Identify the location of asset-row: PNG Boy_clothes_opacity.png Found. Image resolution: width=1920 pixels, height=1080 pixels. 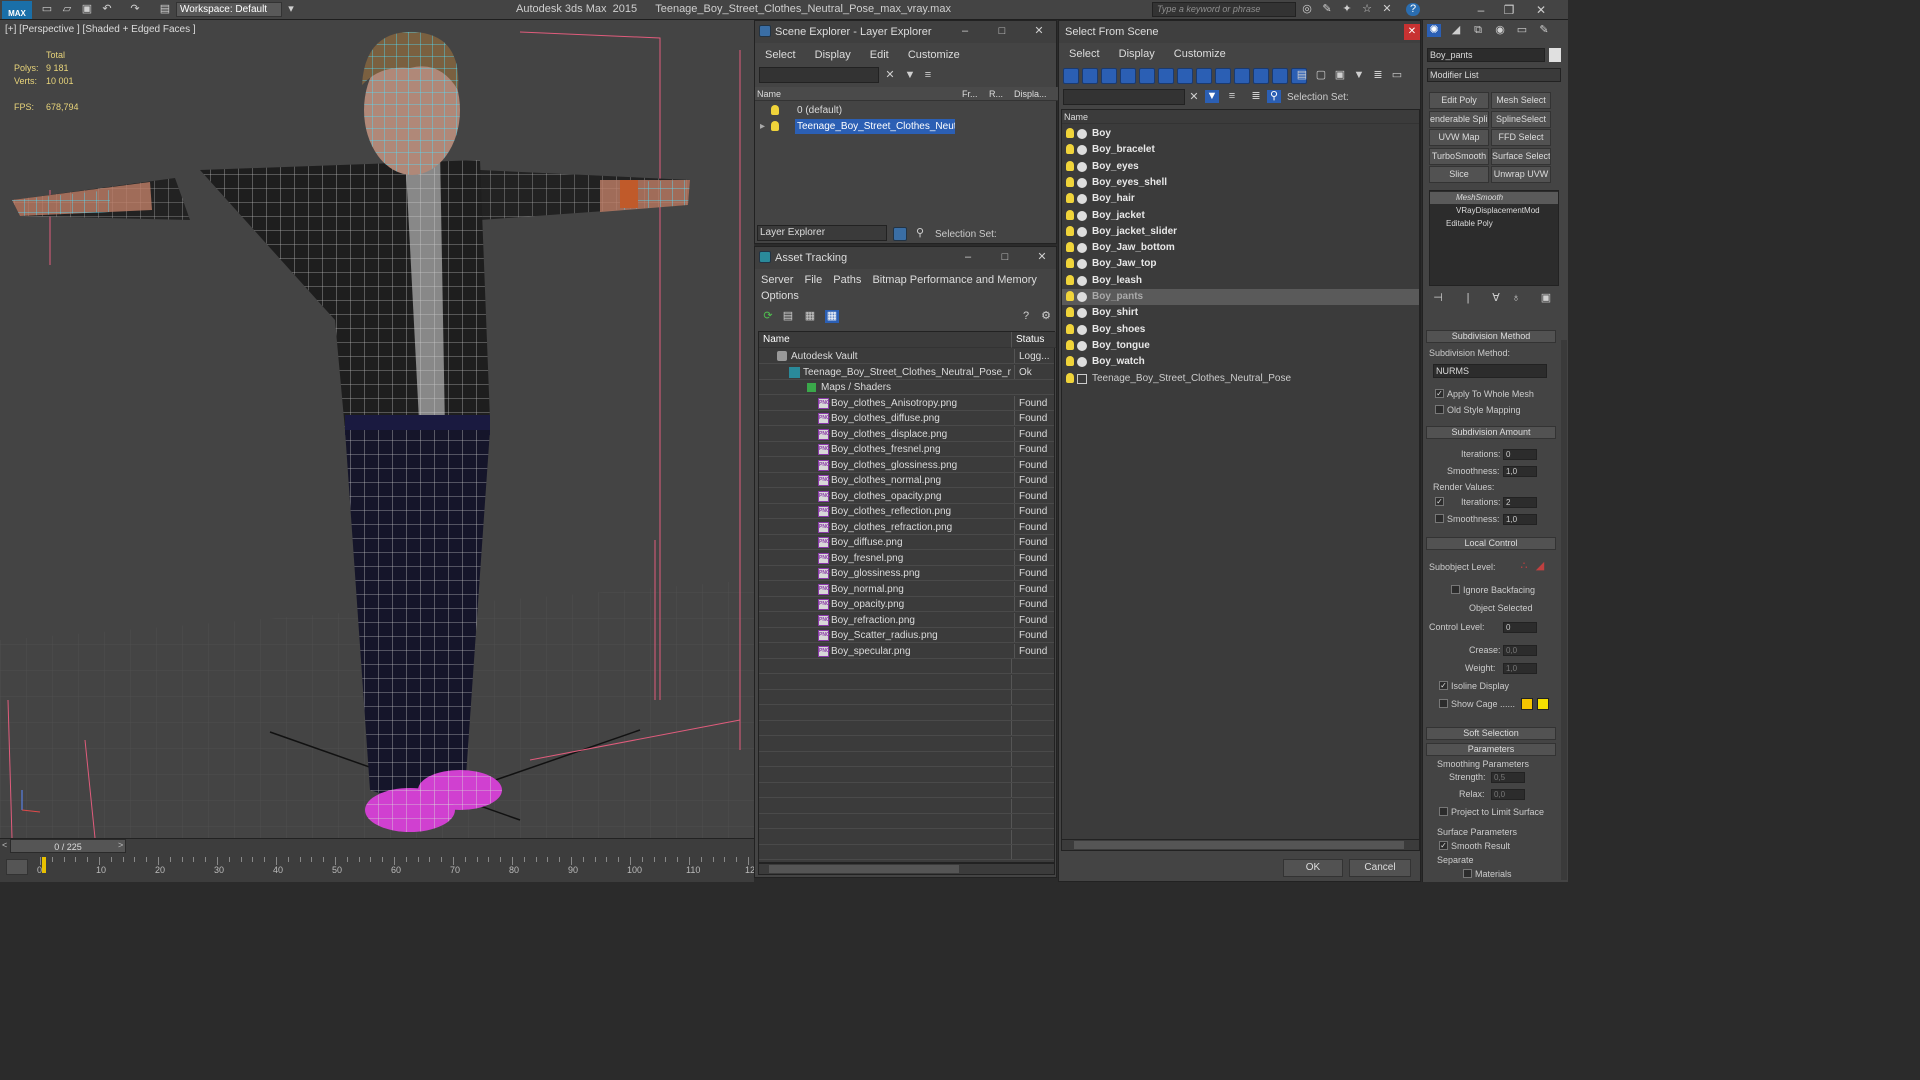
(906, 496).